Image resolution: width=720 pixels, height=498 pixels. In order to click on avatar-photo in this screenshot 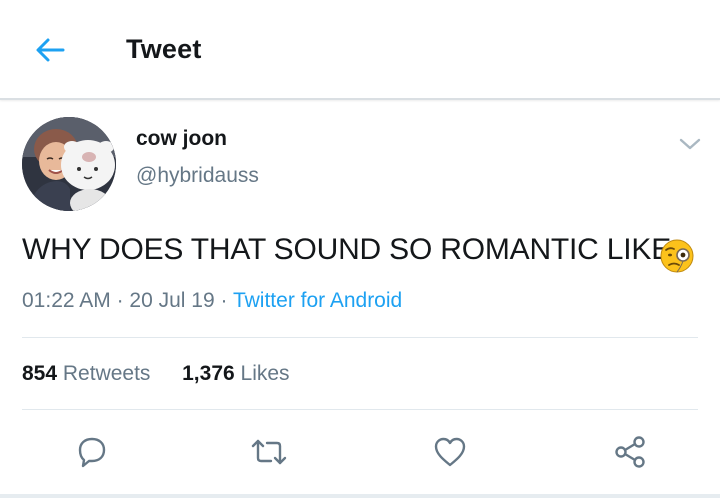, I will do `click(69, 164)`.